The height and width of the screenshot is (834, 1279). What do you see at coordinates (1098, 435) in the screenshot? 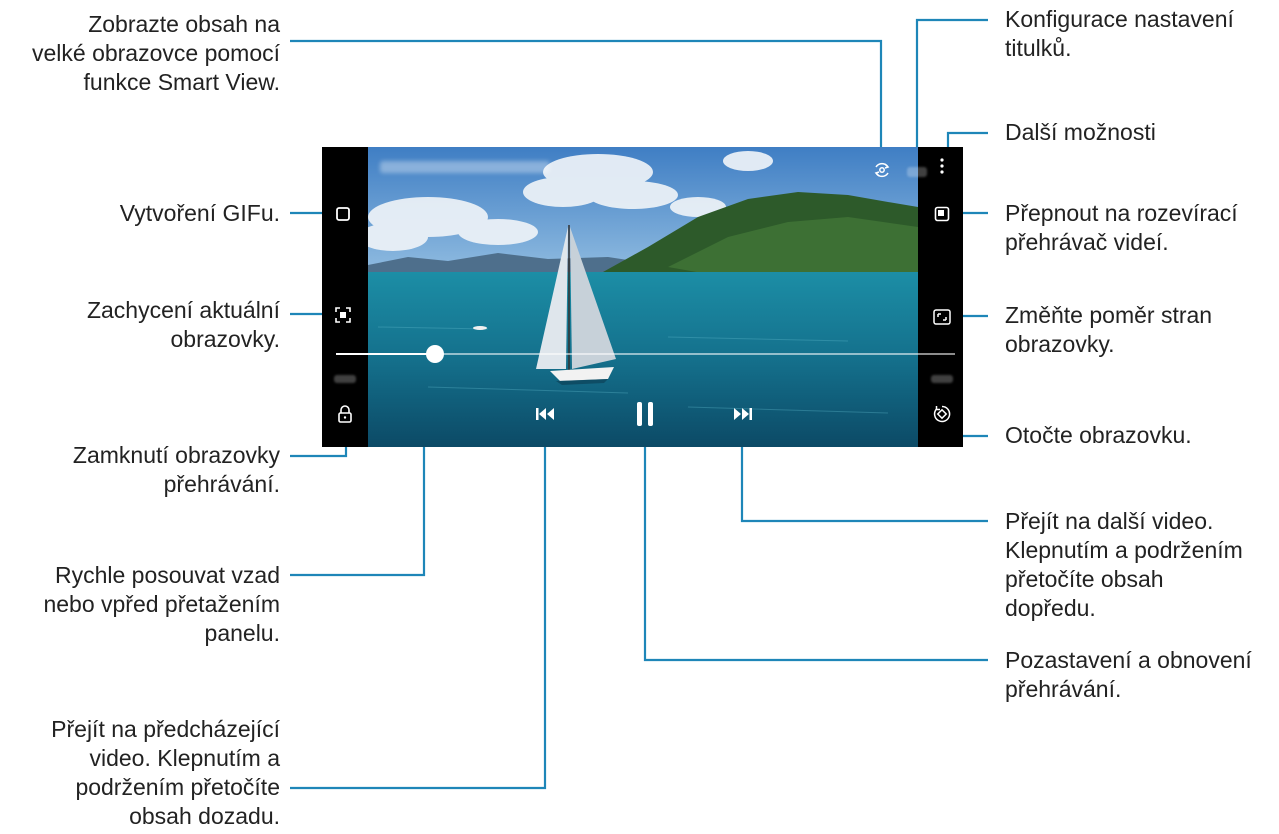
I see `callout-rotate: Otočte obrazovku.` at bounding box center [1098, 435].